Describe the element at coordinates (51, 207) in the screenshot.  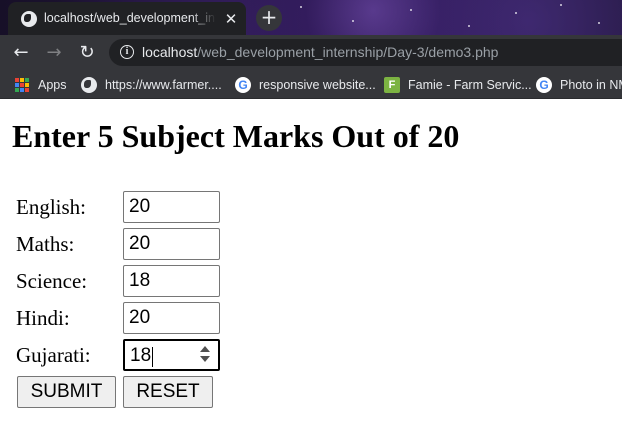
I see `english-label: English:` at that location.